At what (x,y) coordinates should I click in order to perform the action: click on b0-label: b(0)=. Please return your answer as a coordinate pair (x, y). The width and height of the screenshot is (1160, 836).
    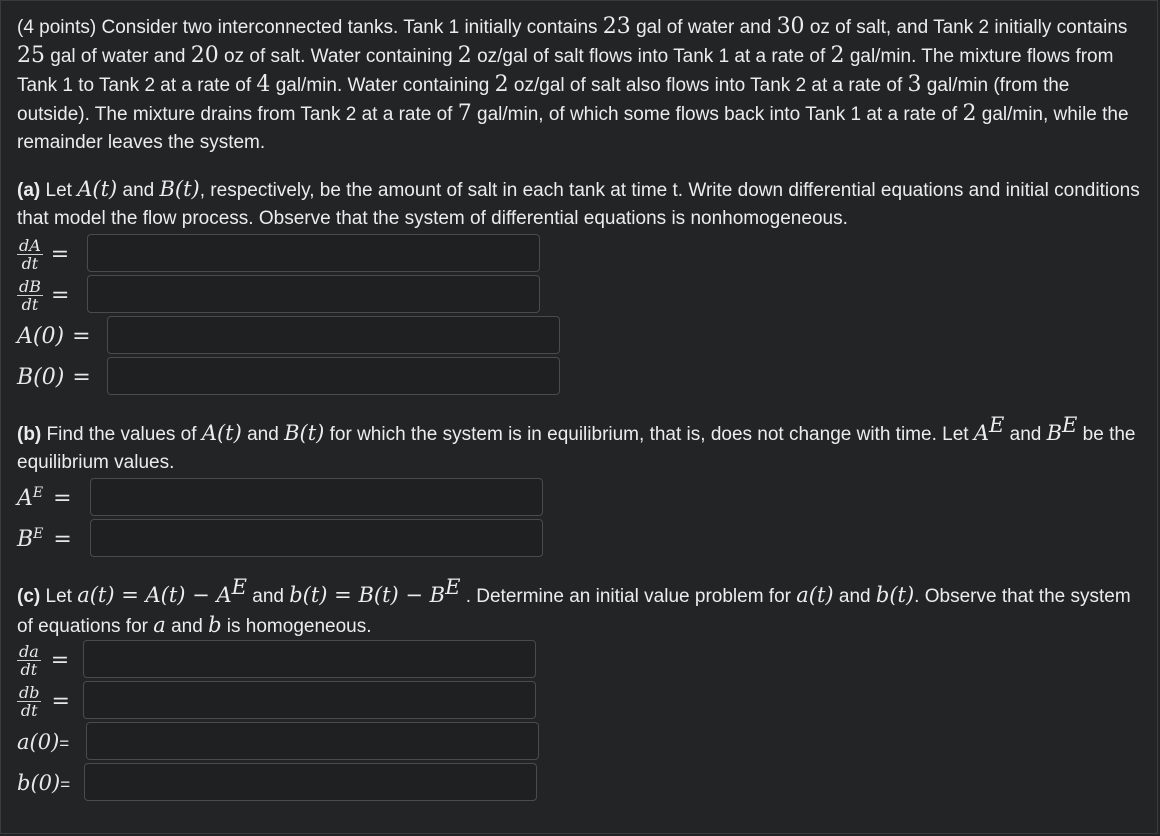
    Looking at the image, I should click on (44, 783).